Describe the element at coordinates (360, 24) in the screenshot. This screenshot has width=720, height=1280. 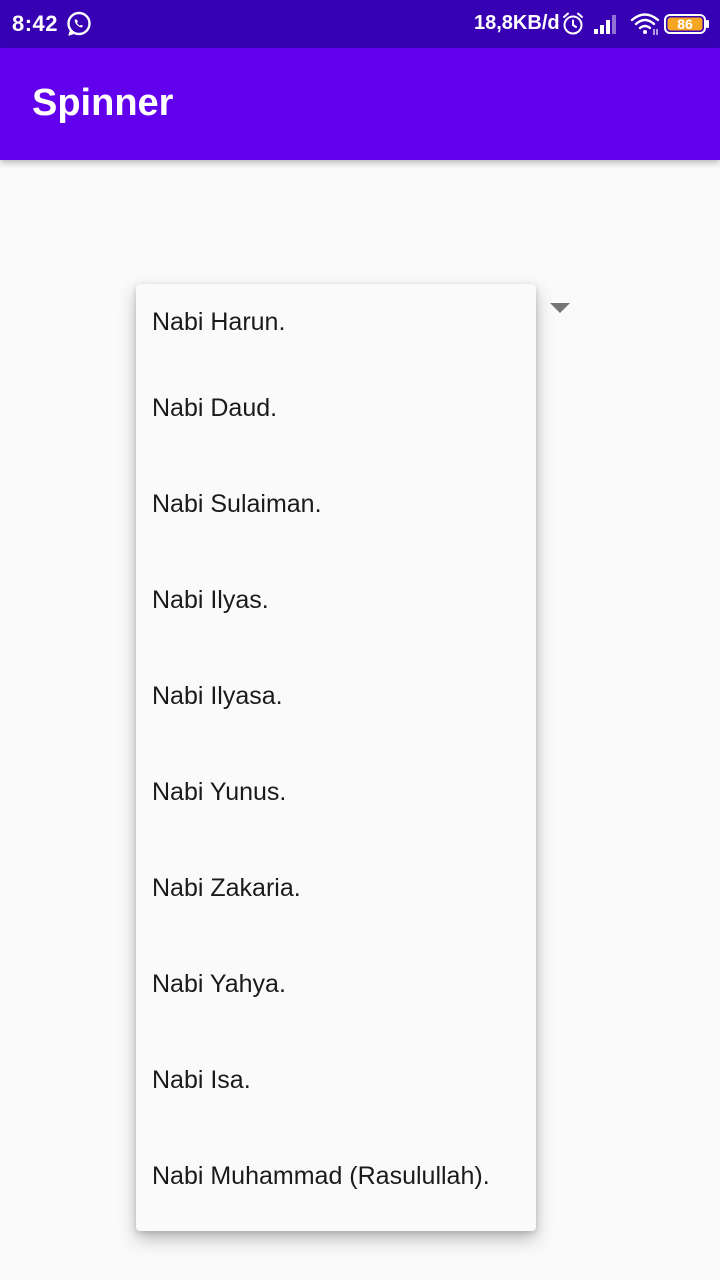
I see `status-bar: 8:42 18,8KB/d 86` at that location.